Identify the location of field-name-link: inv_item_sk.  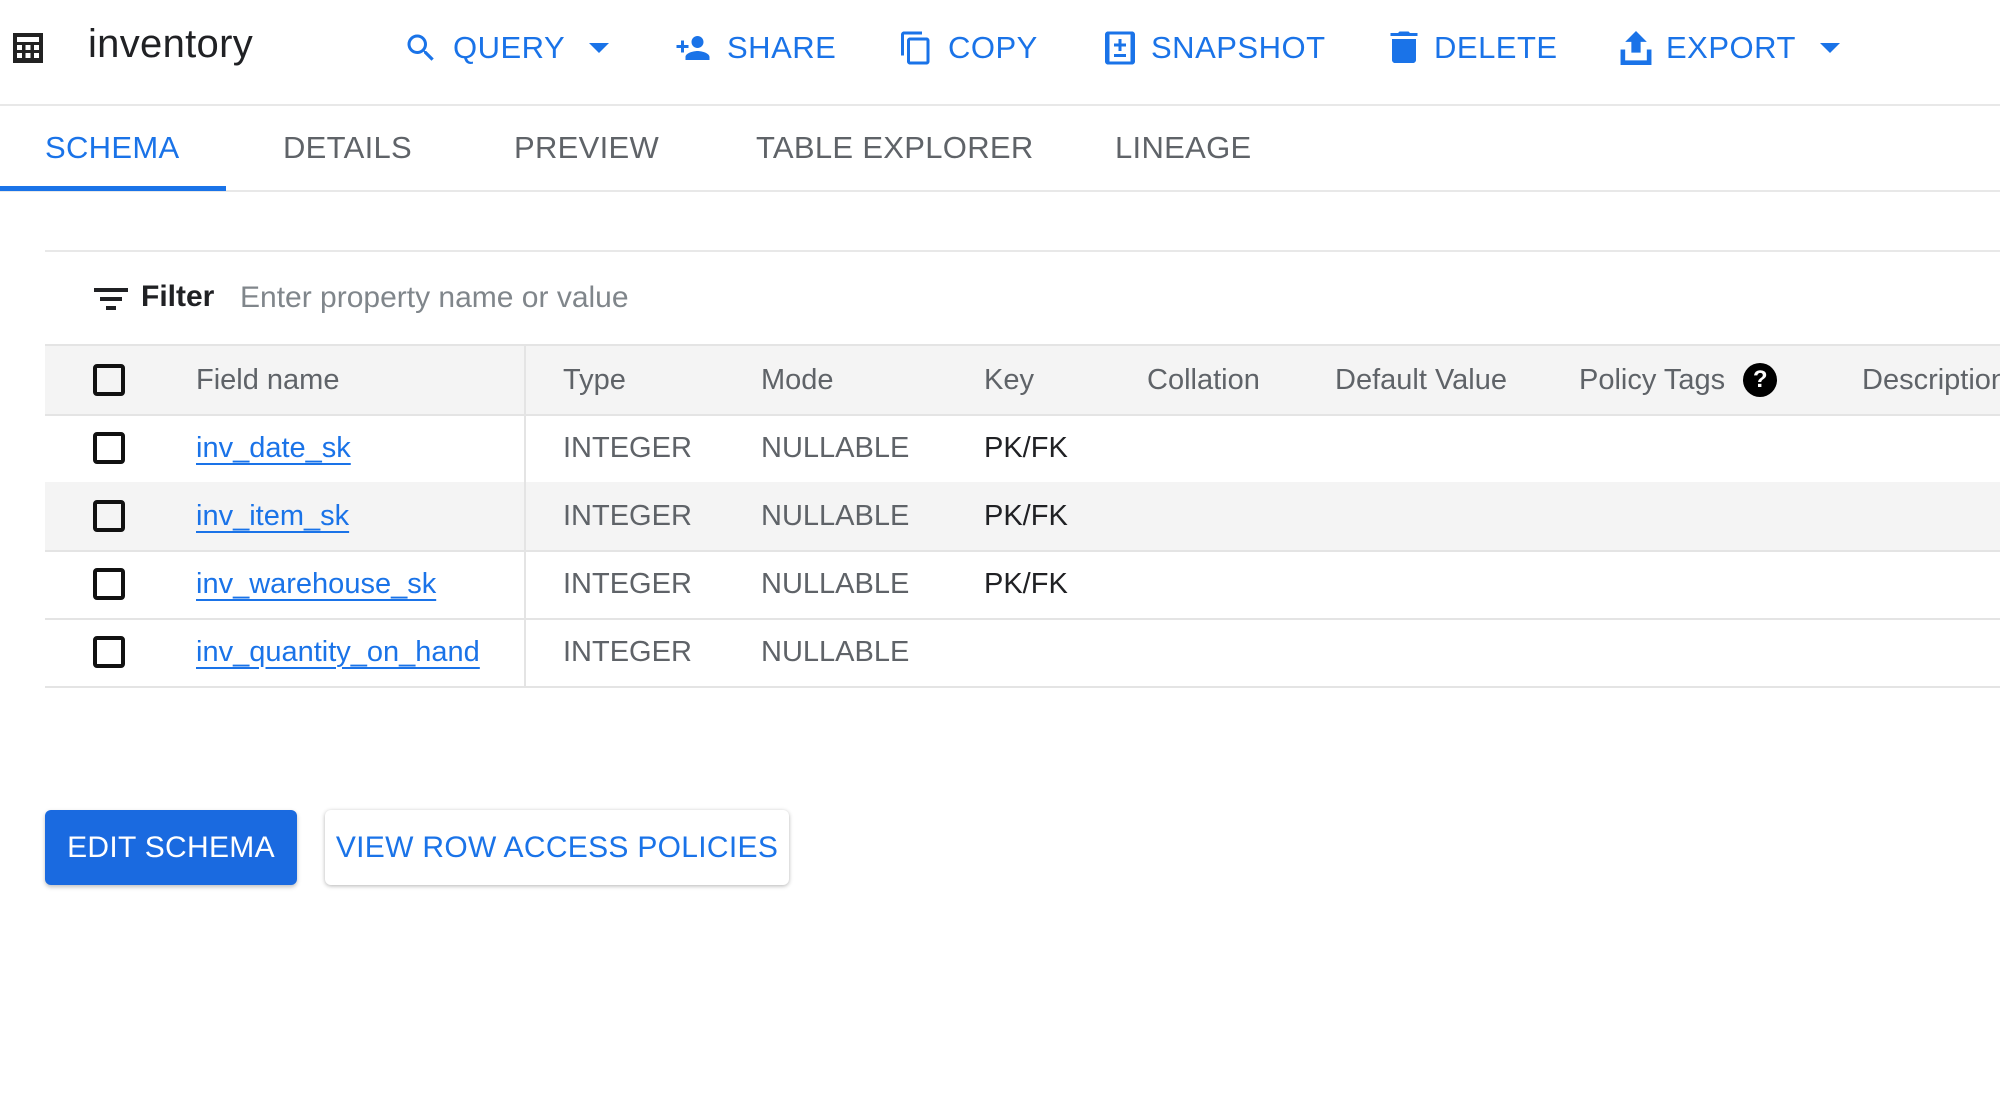
(272, 516).